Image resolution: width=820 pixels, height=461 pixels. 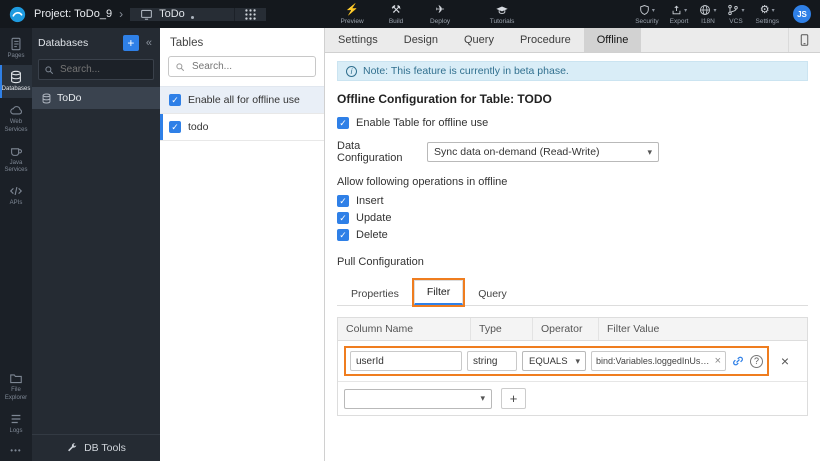 I want to click on git-branch-icon, so click(x=733, y=10).